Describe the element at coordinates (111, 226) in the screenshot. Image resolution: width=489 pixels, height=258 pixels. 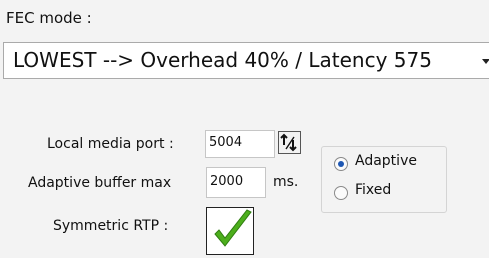
I see `symmetric-rtp-label: Symmetric RTP :` at that location.